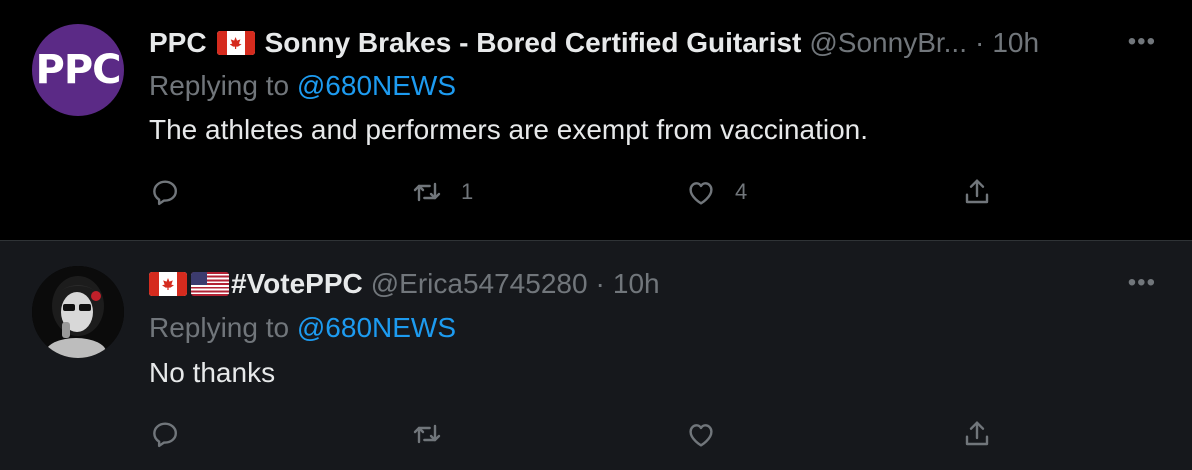 Image resolution: width=1192 pixels, height=470 pixels. Describe the element at coordinates (210, 284) in the screenshot. I see `us-flag-icon` at that location.